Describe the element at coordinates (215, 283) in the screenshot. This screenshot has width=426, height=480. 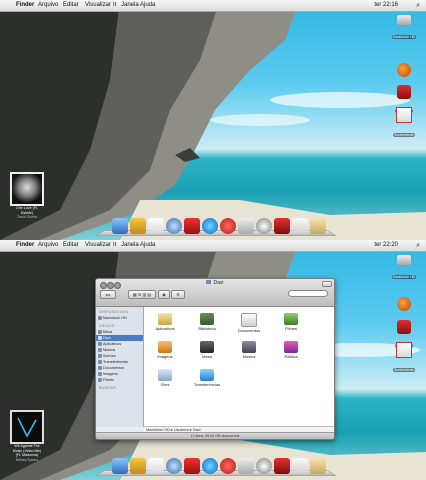
I see `window-title: Davi` at that location.